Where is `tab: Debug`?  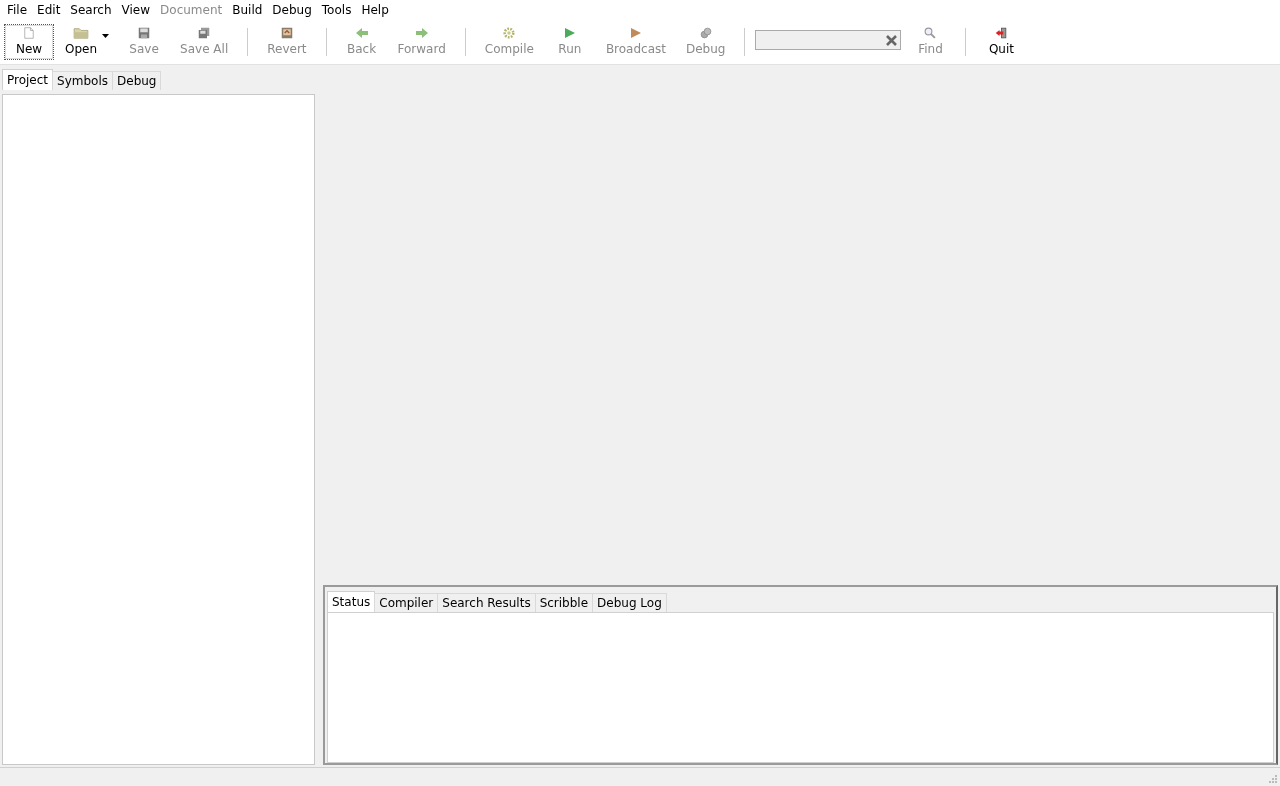 tab: Debug is located at coordinates (137, 80).